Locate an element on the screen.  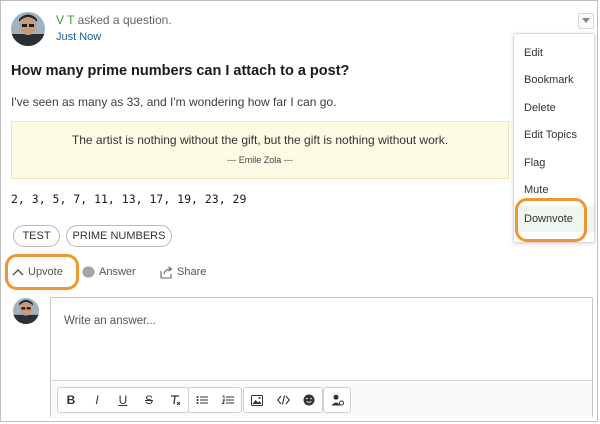
share-button: Share is located at coordinates (182, 272).